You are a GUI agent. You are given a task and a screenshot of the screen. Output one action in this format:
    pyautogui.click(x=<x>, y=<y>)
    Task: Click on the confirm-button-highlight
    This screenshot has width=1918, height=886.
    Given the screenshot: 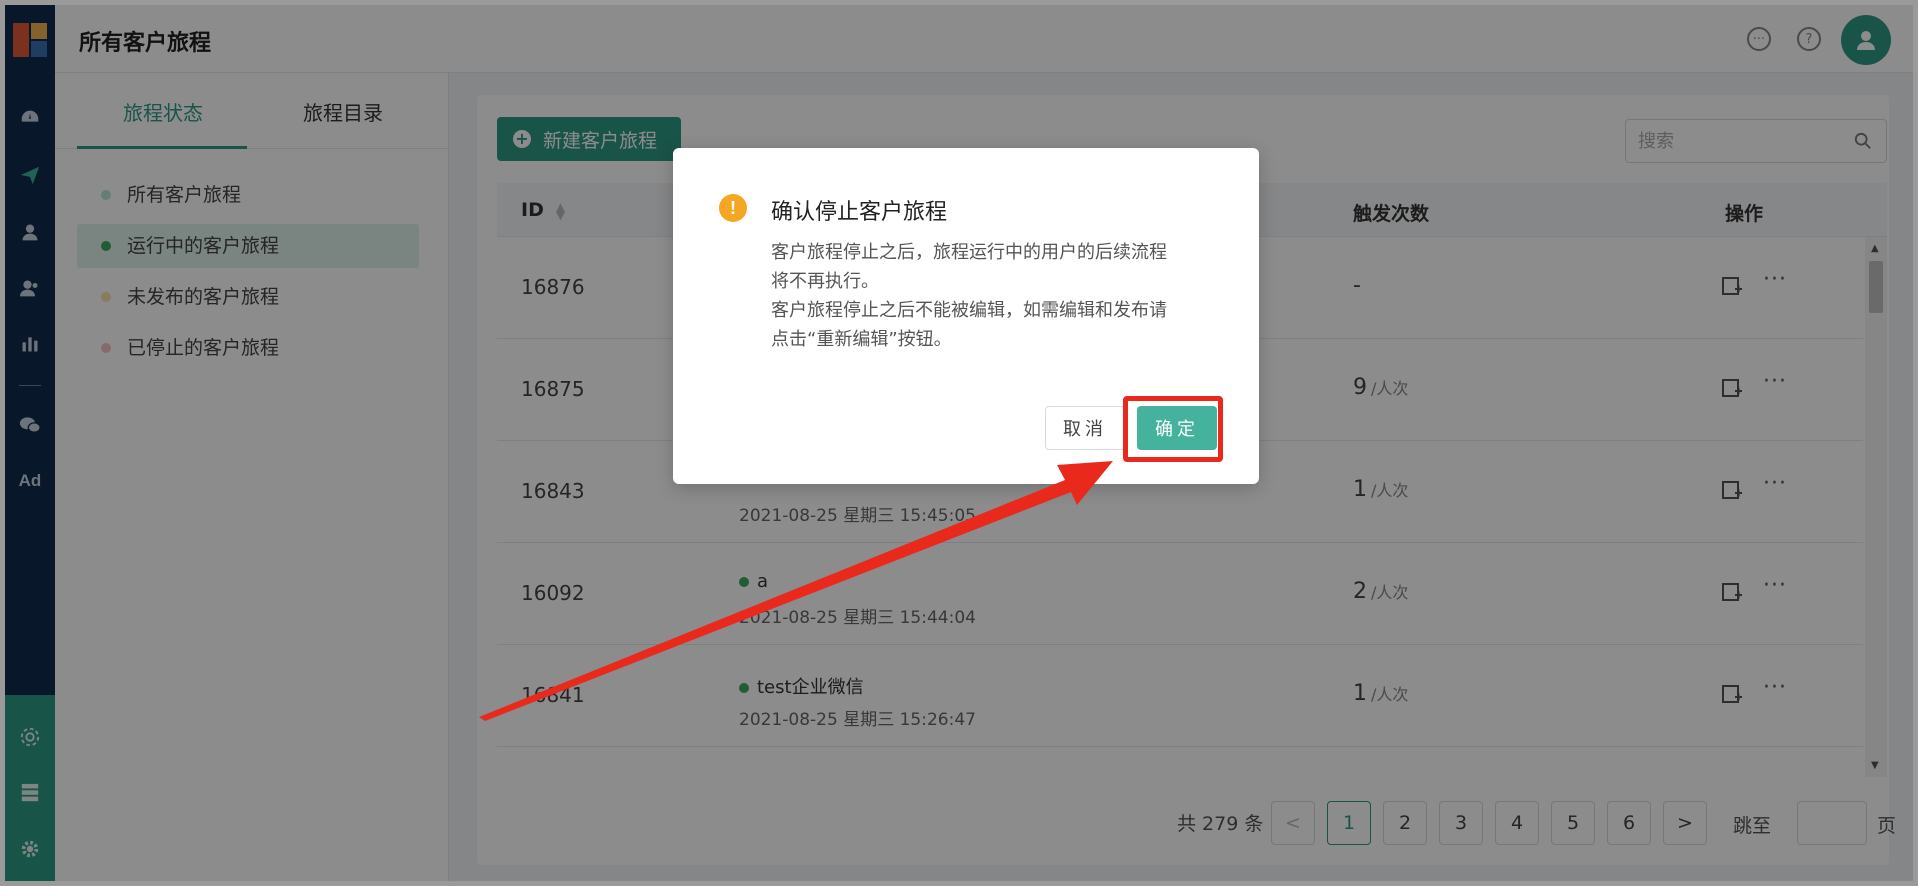 What is the action you would take?
    pyautogui.click(x=1173, y=429)
    